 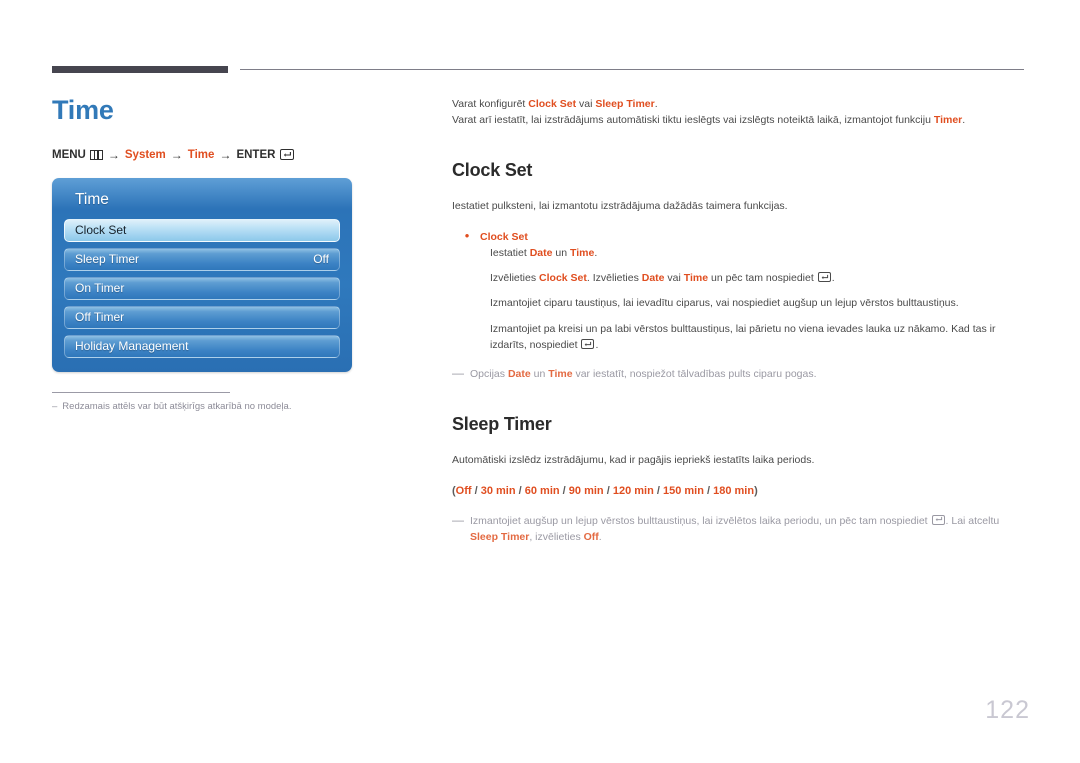 I want to click on header-rule-thick, so click(x=140, y=69).